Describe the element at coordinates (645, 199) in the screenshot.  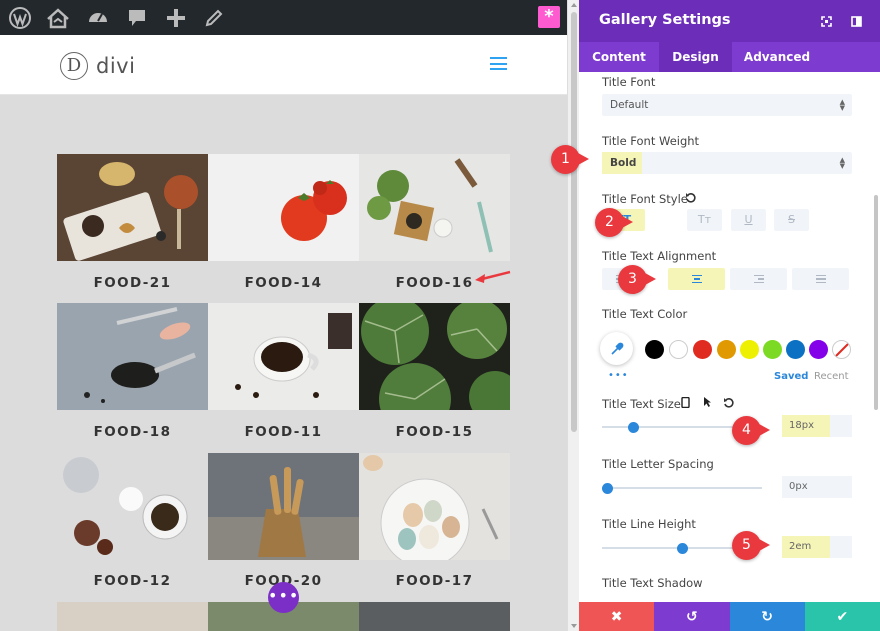
I see `title-font-style-label: Title Font Style` at that location.